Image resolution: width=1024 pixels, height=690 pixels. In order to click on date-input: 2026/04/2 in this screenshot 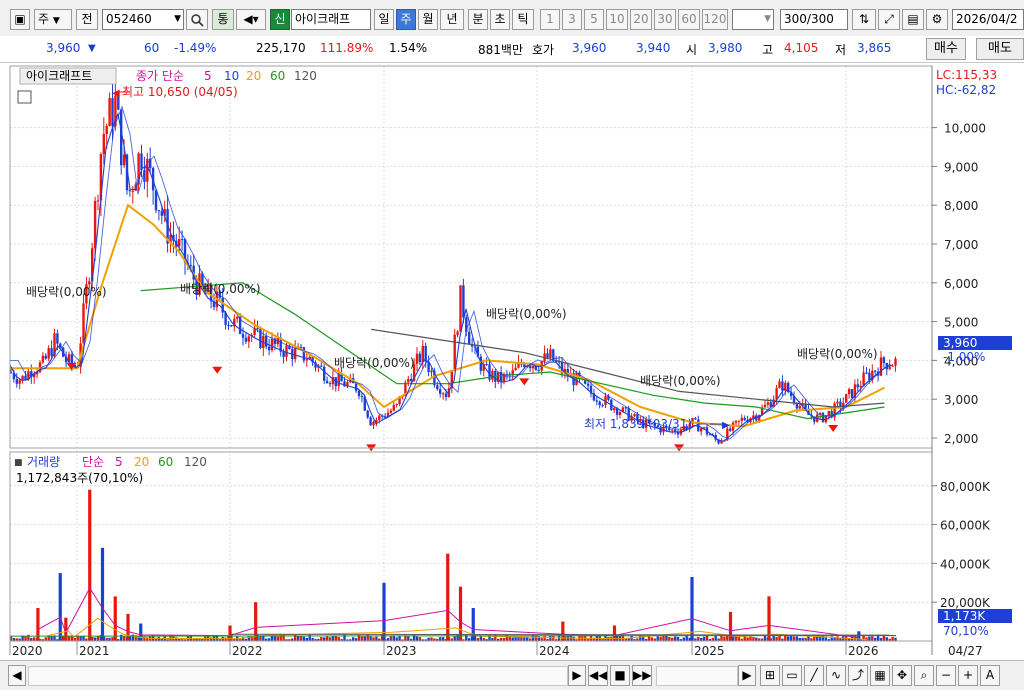, I will do `click(988, 19)`.